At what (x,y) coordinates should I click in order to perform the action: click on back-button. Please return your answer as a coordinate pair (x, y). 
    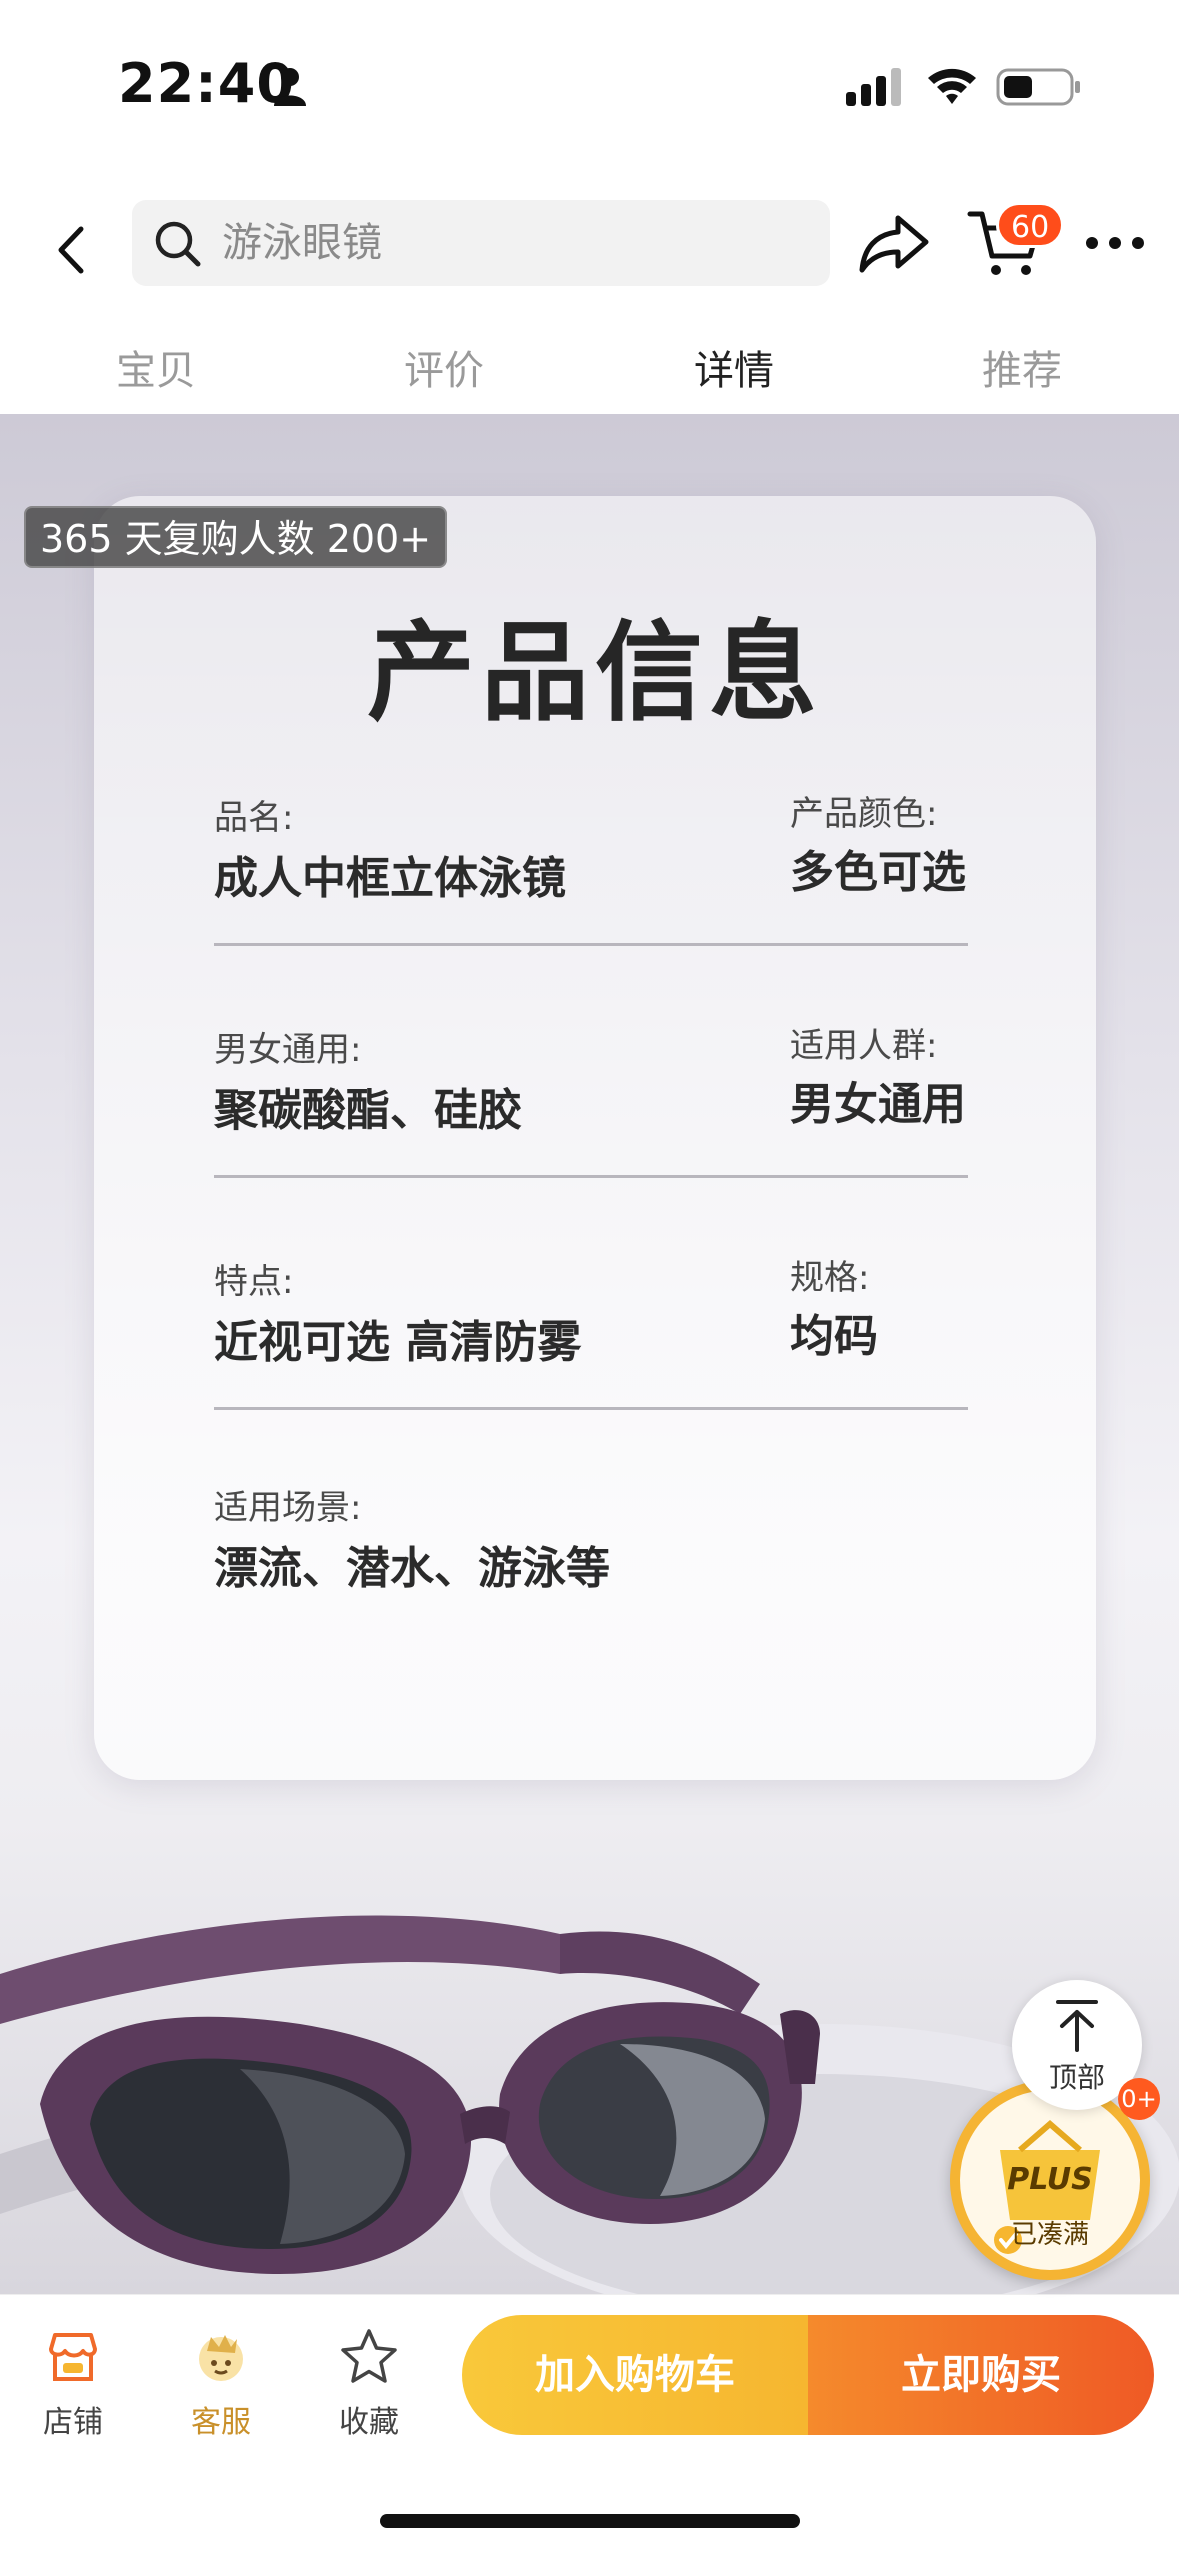
    Looking at the image, I should click on (70, 250).